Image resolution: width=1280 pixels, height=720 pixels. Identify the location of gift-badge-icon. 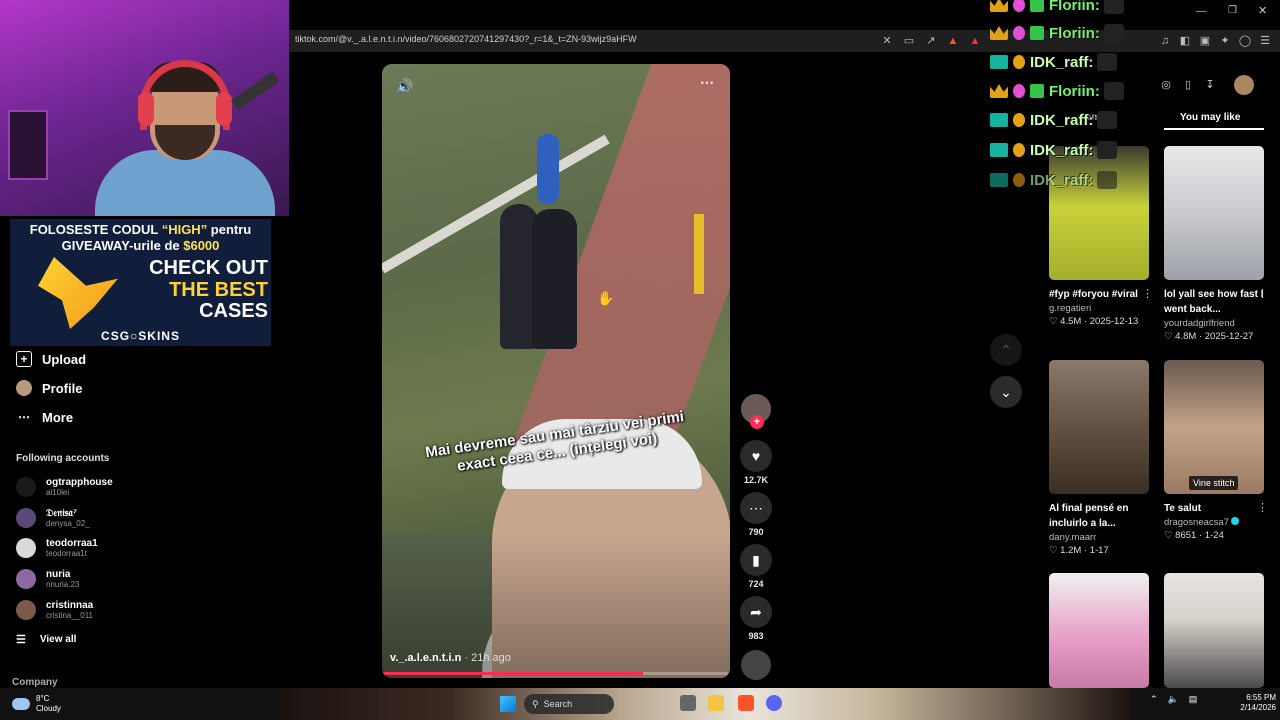
(1037, 6).